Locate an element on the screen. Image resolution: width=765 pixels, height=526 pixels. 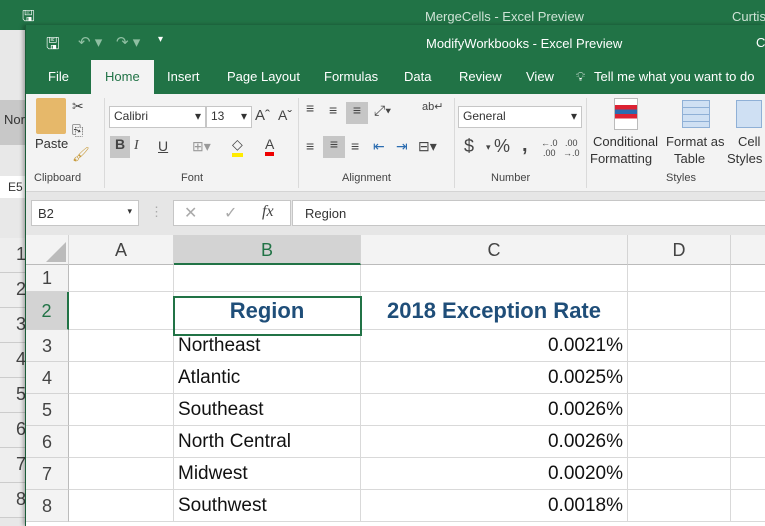
bold-button: B is located at coordinates (120, 147).